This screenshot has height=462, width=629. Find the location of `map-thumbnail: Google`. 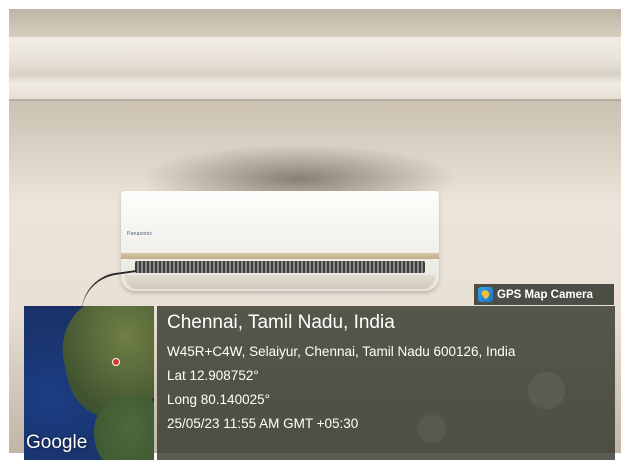

map-thumbnail: Google is located at coordinates (89, 383).